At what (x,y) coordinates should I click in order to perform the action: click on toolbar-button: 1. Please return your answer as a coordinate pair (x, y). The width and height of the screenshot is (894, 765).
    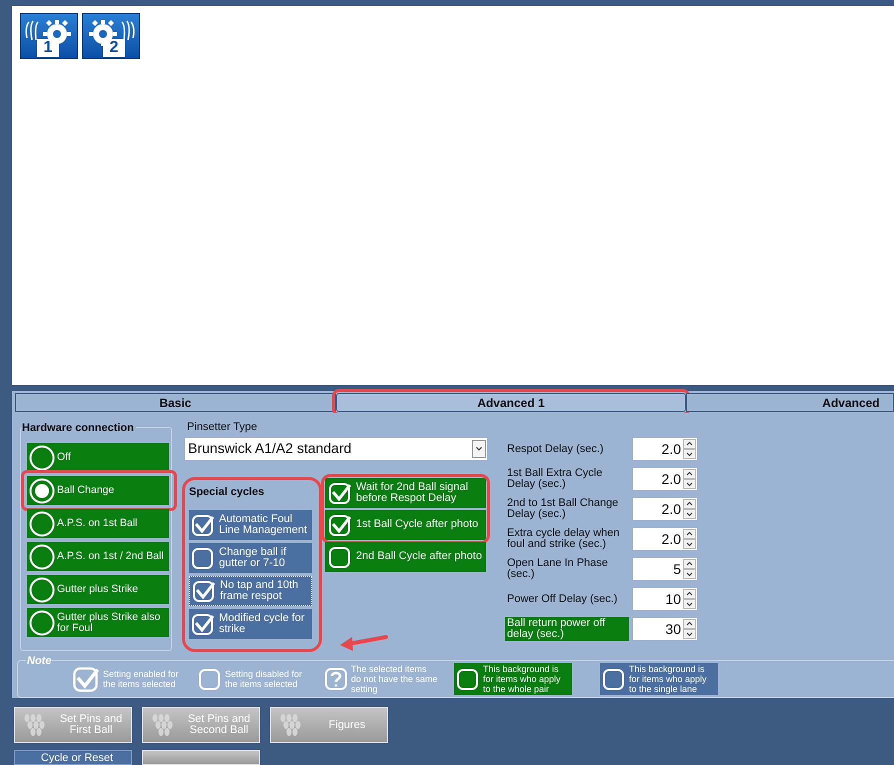
    Looking at the image, I should click on (49, 36).